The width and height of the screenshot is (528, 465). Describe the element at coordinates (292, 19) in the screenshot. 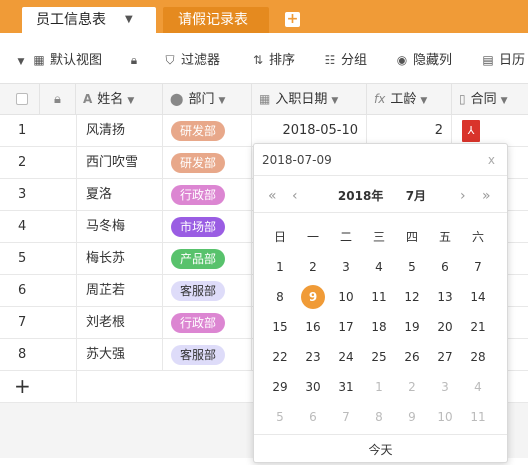

I see `add-tab-icon: +` at that location.